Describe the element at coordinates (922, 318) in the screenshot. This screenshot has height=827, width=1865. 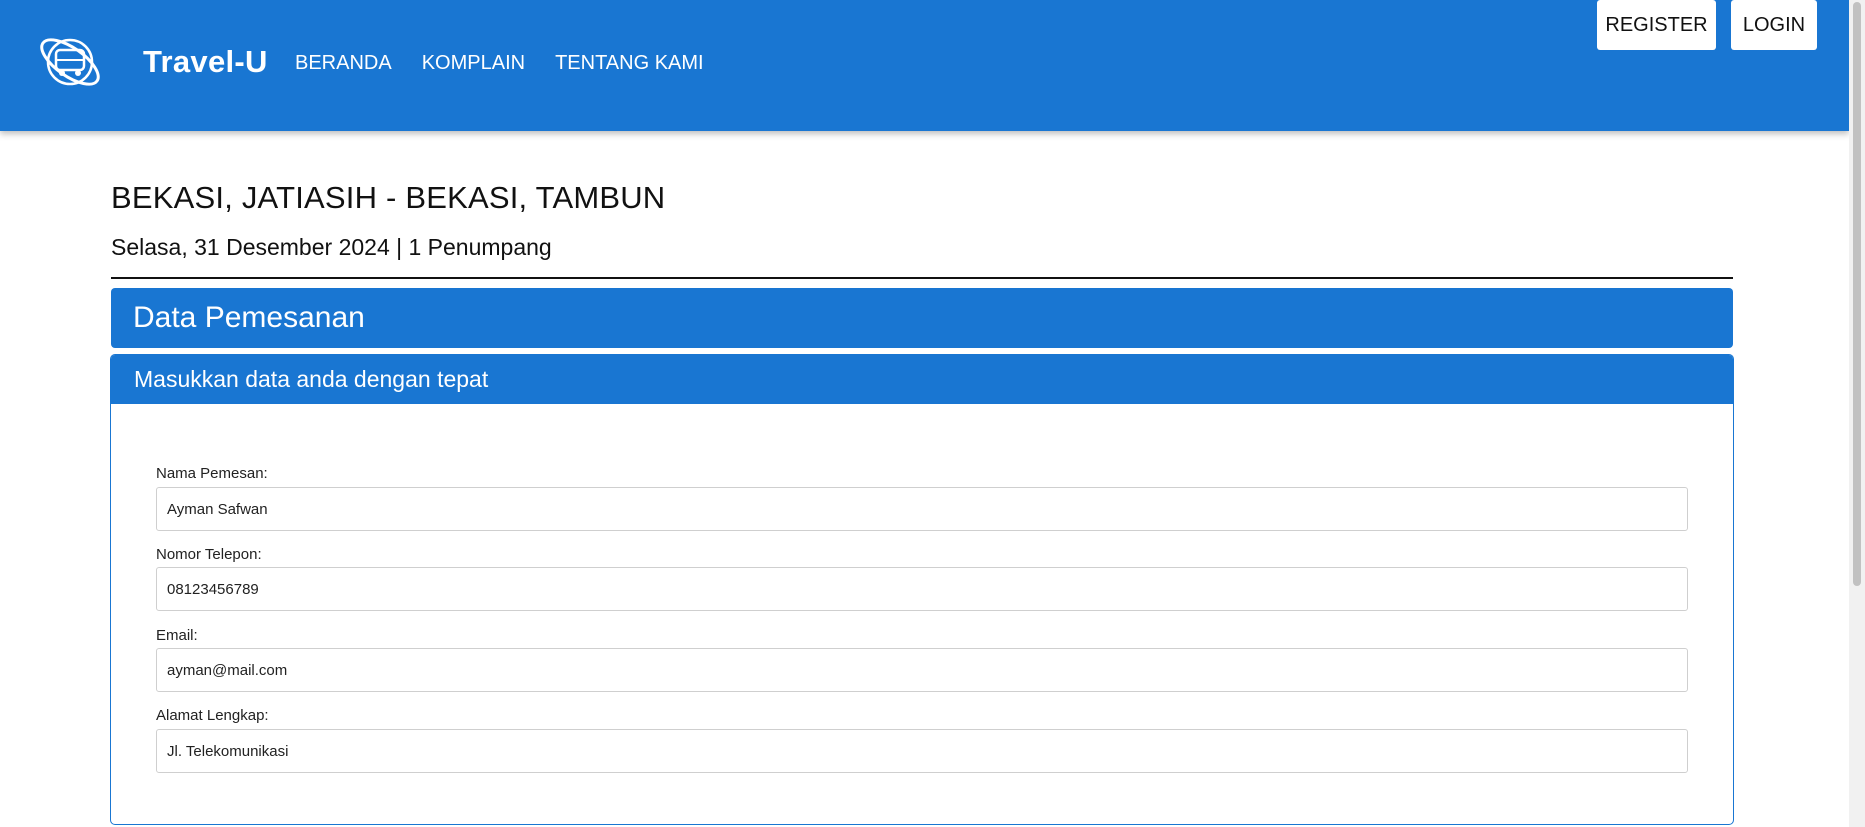
I see `section-header: Data Pemesanan` at that location.